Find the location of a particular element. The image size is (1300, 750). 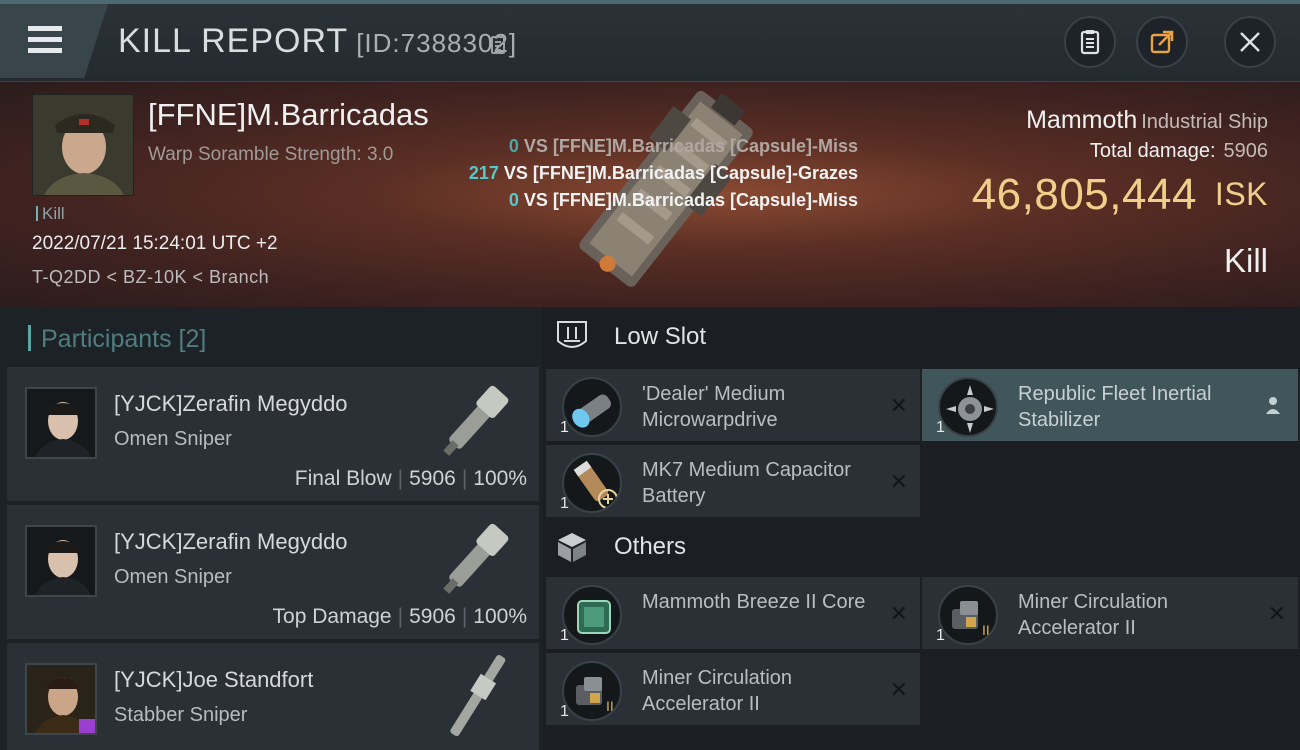

warp-scramble-strength: Warp Soramble Strength: 3.0 is located at coordinates (271, 154).